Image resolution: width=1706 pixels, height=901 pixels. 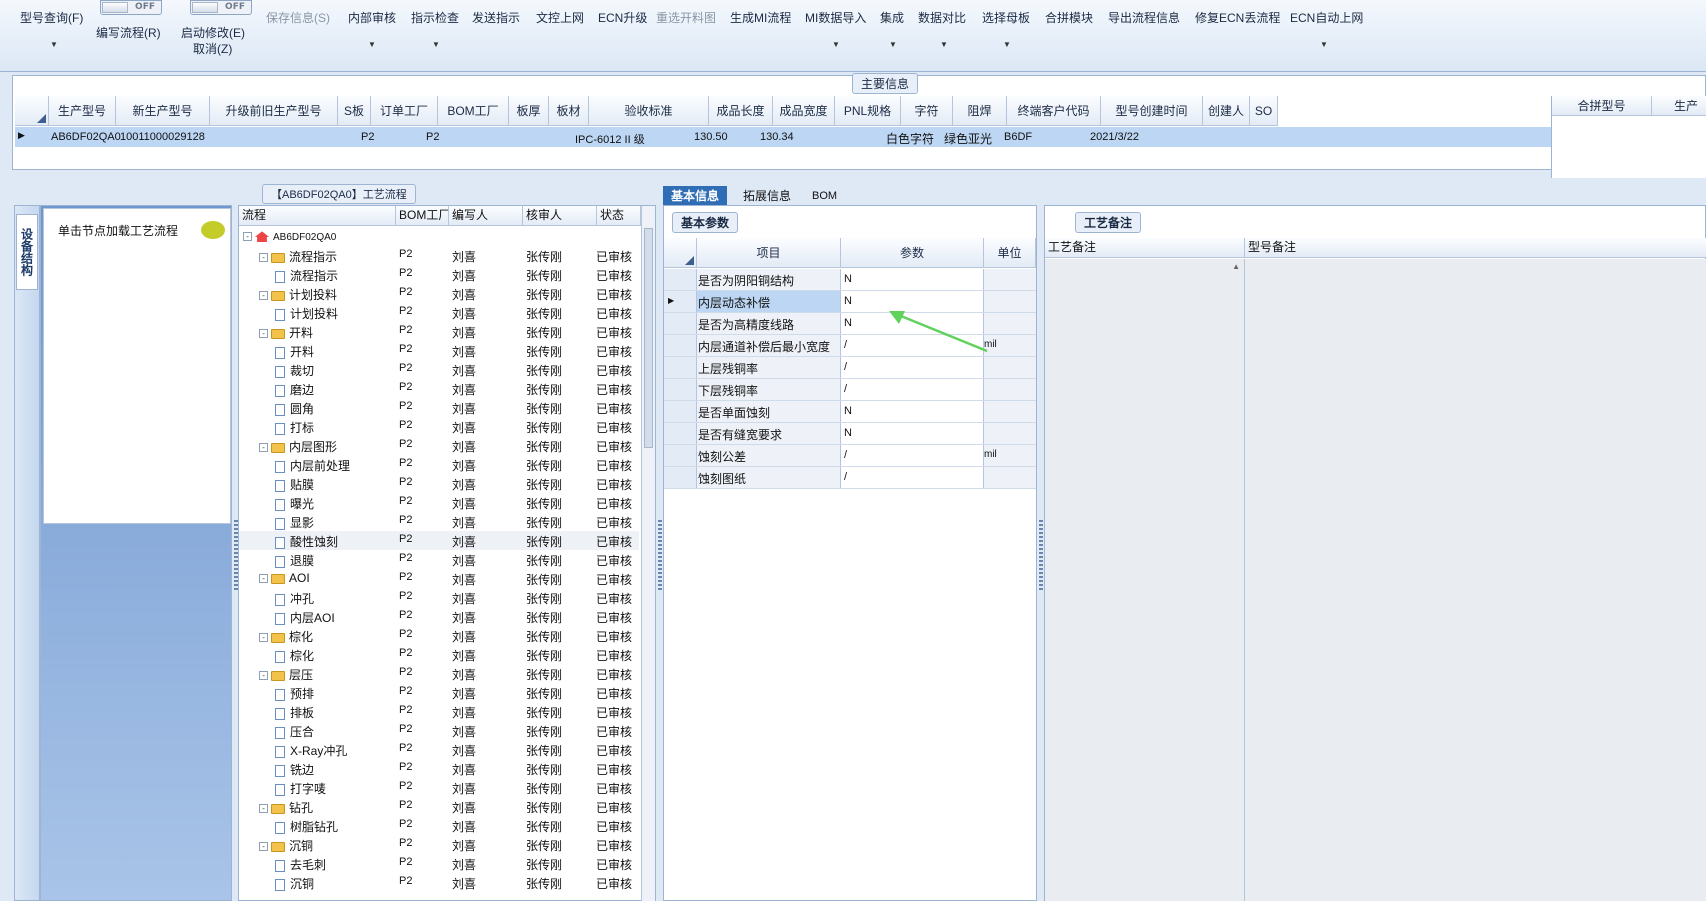 What do you see at coordinates (439, 464) in the screenshot?
I see `tree-row: 内层前处理 P2 刘喜 张传刚 已审核` at bounding box center [439, 464].